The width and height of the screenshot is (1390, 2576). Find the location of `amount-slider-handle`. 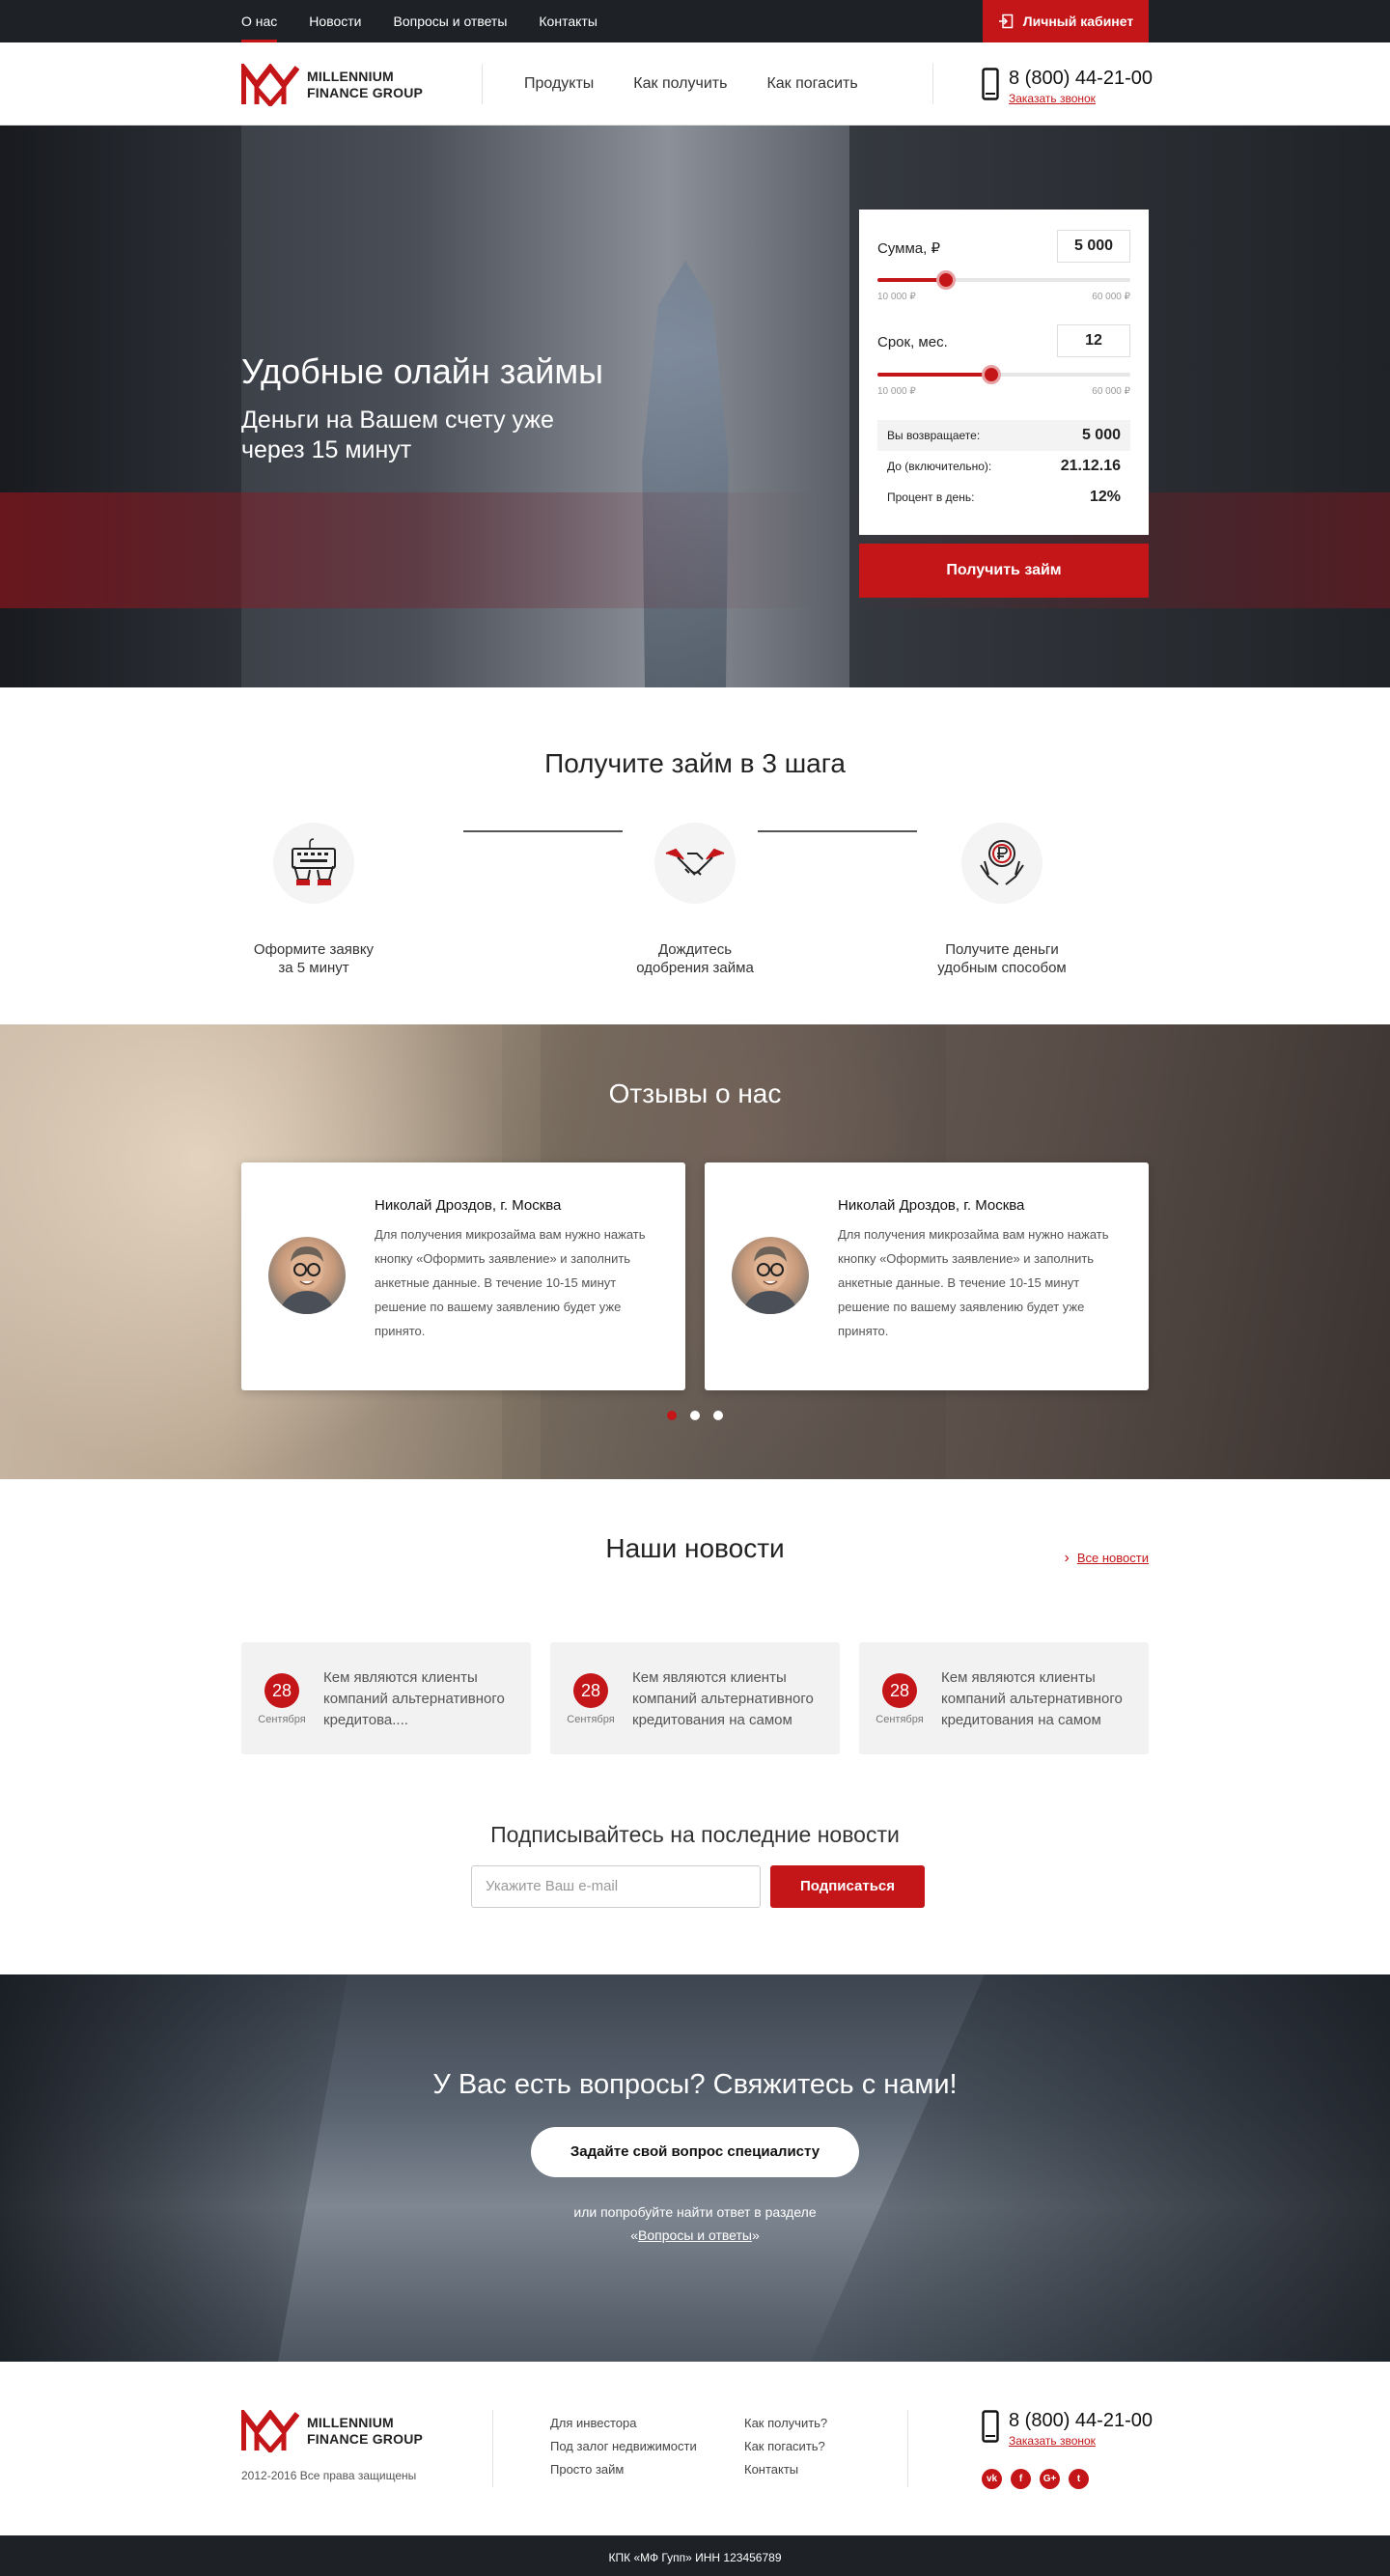

amount-slider-handle is located at coordinates (945, 280).